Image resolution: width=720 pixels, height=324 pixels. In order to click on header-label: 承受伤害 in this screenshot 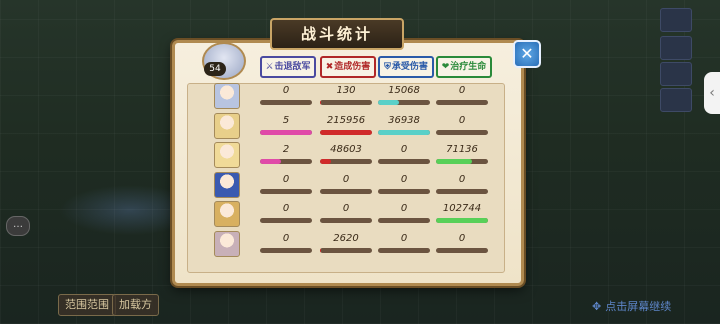, I will do `click(409, 67)`.